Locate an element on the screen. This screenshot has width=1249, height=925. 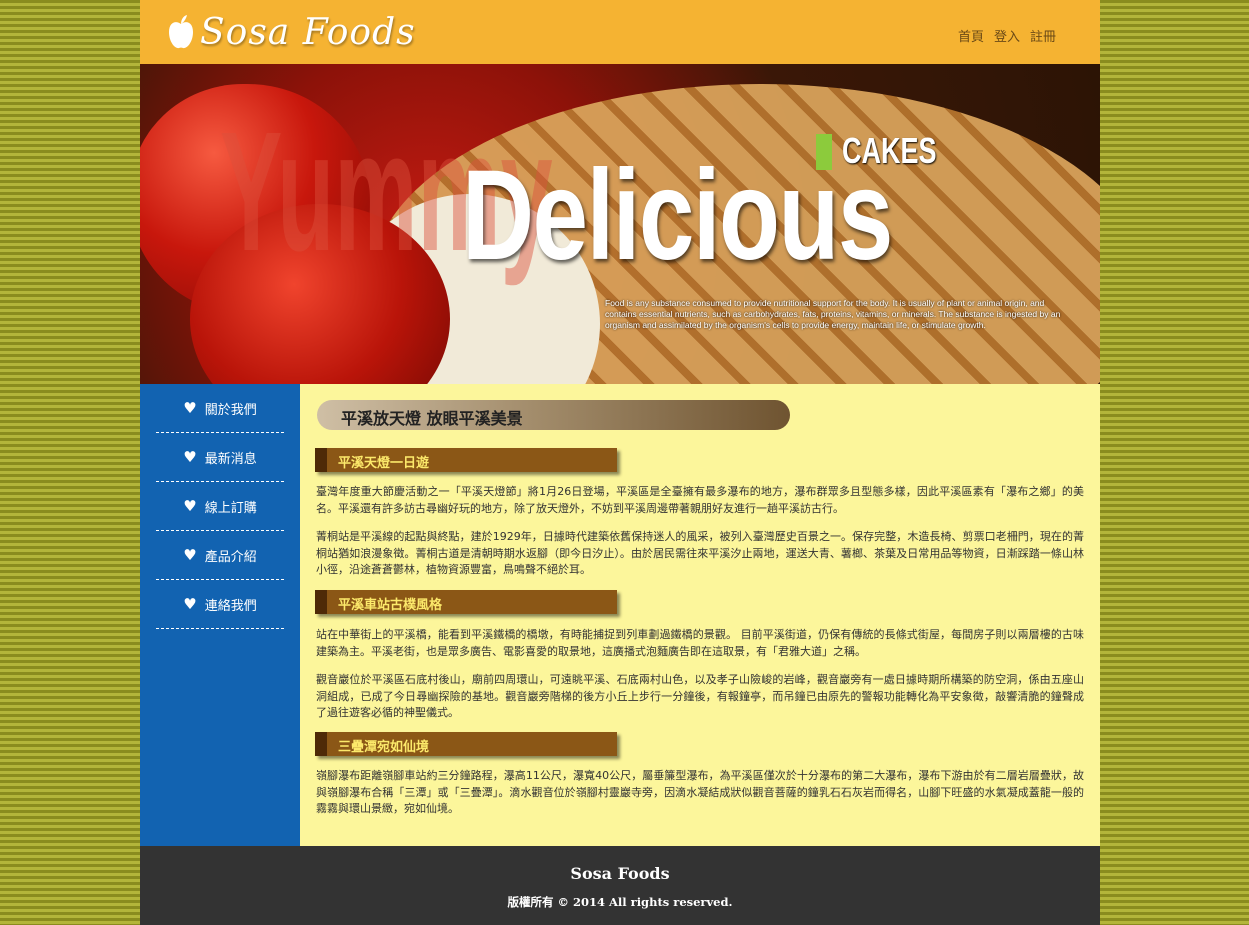
section-heading-text: 三疊潭宛如仙境 is located at coordinates (384, 747).